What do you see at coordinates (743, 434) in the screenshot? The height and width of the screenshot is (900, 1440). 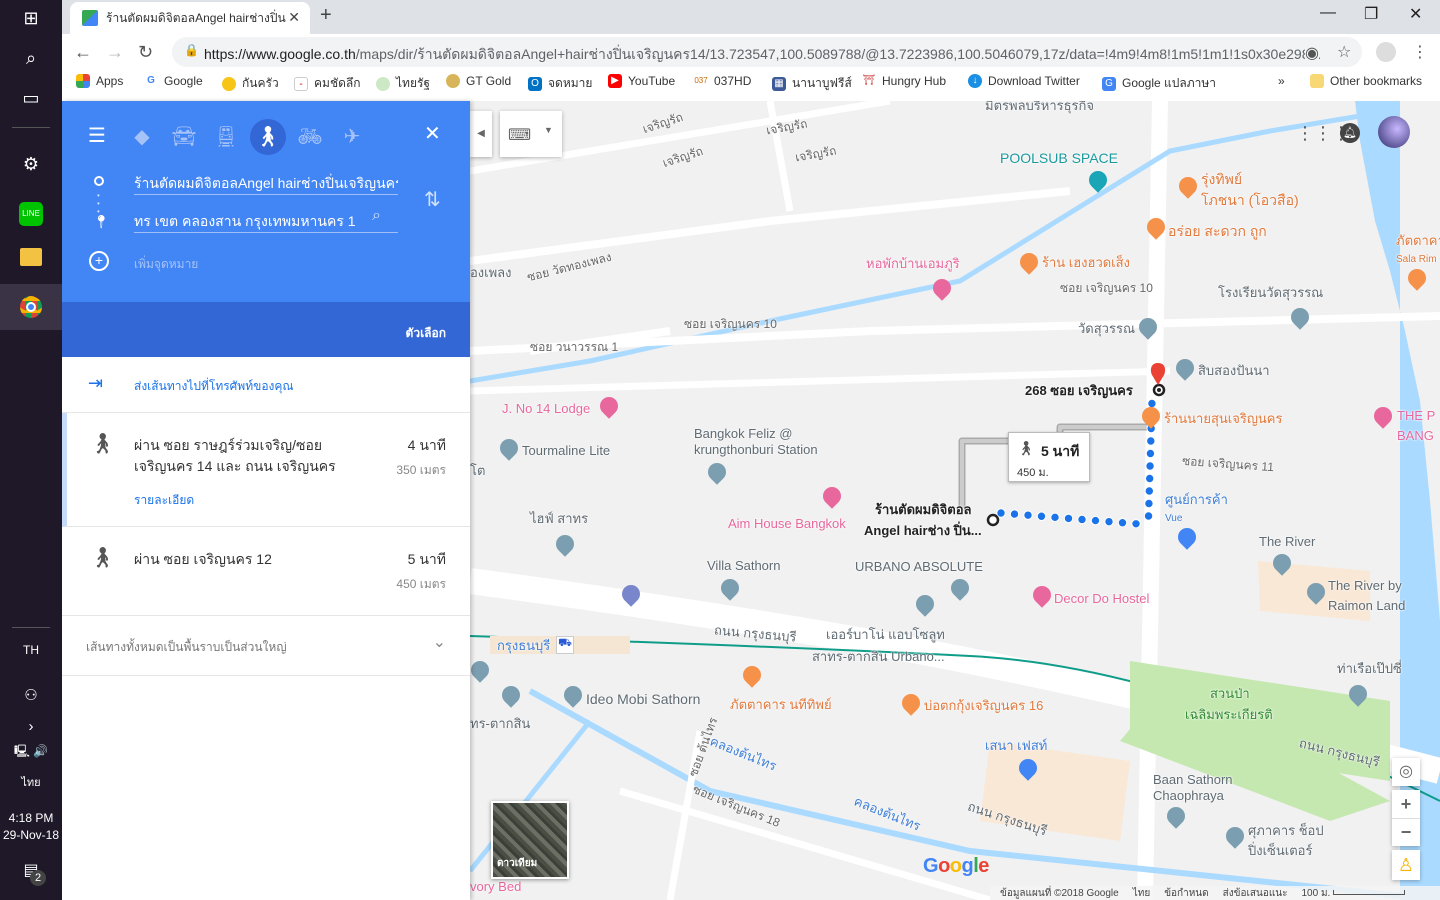 I see `map-label: Bangkok Feliz @` at bounding box center [743, 434].